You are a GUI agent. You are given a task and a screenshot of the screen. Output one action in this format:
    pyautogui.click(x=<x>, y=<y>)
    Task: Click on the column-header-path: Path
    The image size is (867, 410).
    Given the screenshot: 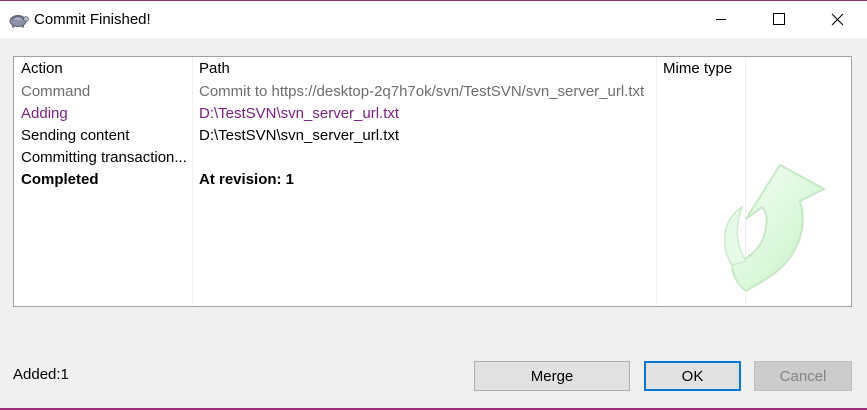 What is the action you would take?
    pyautogui.click(x=214, y=68)
    